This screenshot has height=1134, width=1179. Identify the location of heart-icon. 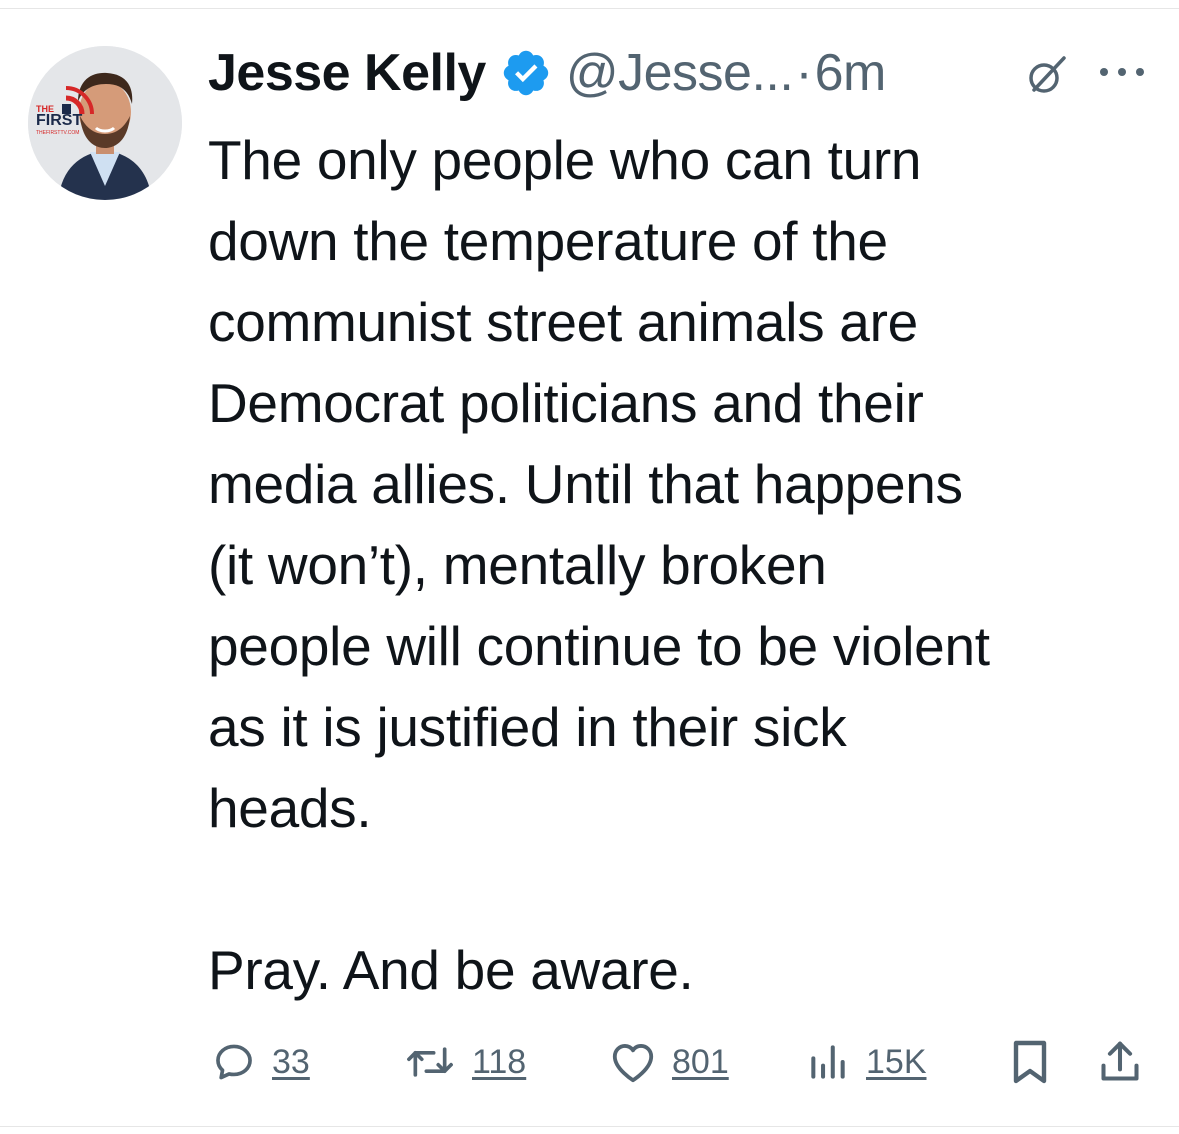
(633, 1063).